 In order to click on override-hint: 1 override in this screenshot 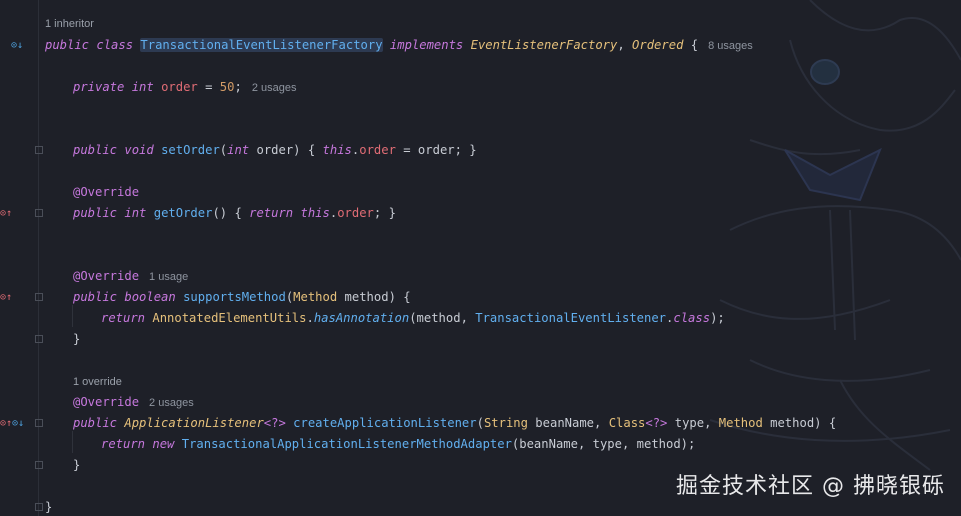, I will do `click(97, 382)`.